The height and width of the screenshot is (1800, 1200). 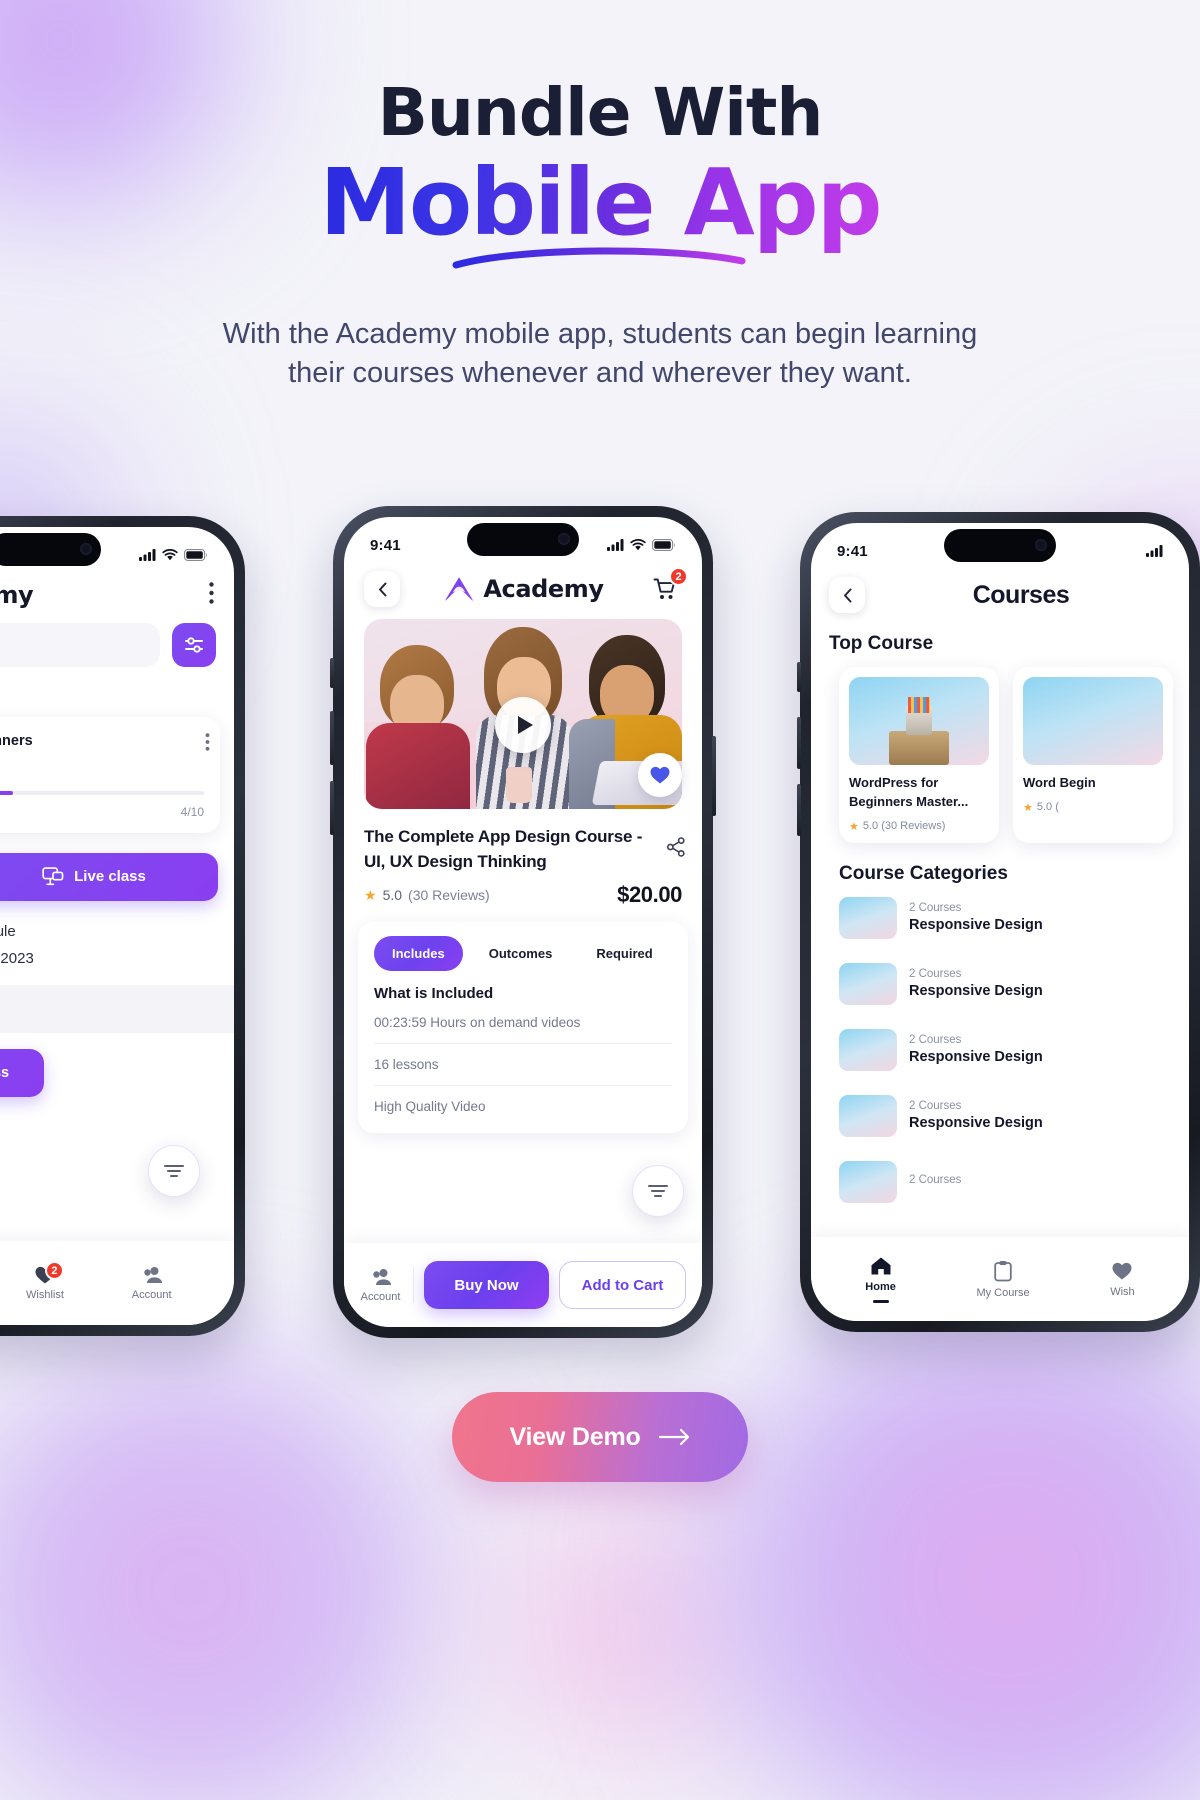 What do you see at coordinates (387, 1285) in the screenshot?
I see `bottom-account-button: Account` at bounding box center [387, 1285].